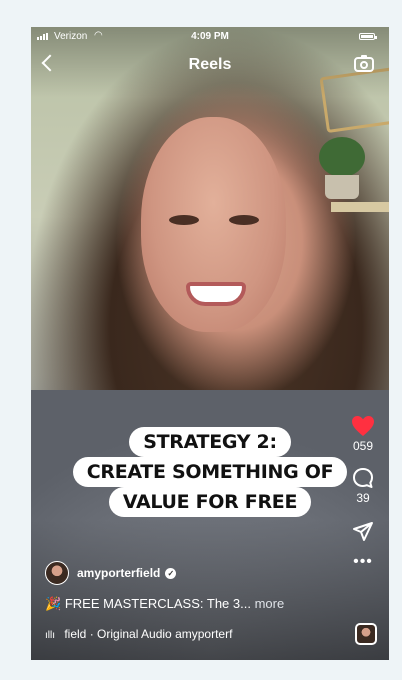  What do you see at coordinates (342, 187) in the screenshot?
I see `plant-pot` at bounding box center [342, 187].